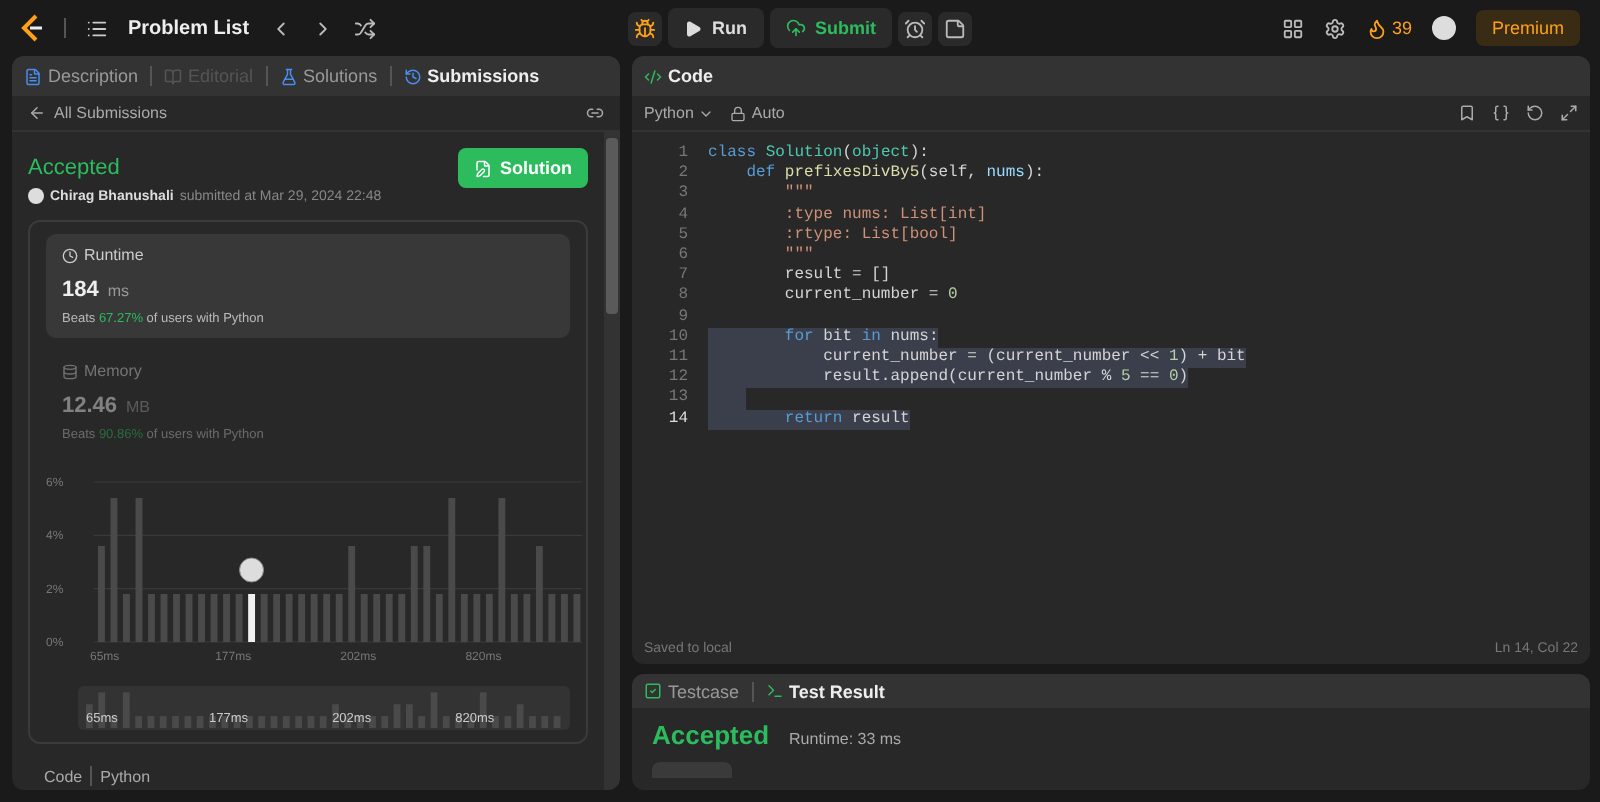 The height and width of the screenshot is (802, 1600). What do you see at coordinates (682, 154) in the screenshot?
I see `line-number: 1` at bounding box center [682, 154].